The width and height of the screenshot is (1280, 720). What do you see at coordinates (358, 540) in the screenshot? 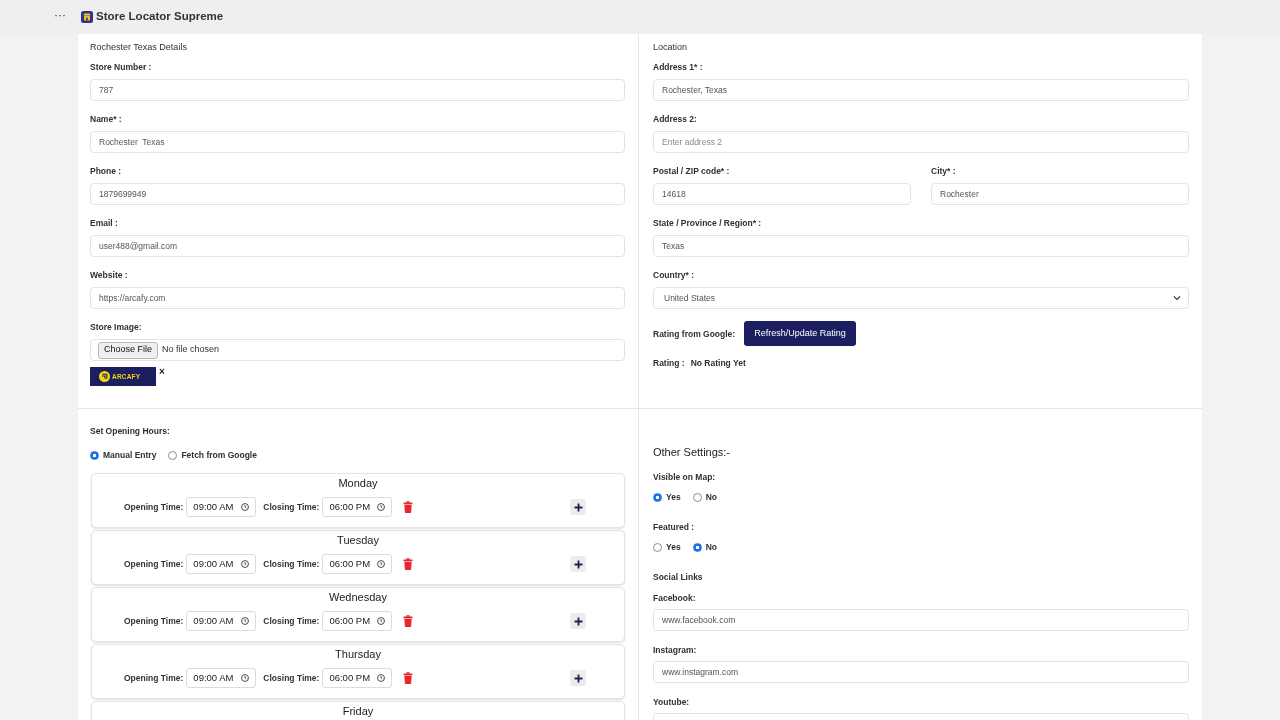
I see `day-name: Tuesday` at bounding box center [358, 540].